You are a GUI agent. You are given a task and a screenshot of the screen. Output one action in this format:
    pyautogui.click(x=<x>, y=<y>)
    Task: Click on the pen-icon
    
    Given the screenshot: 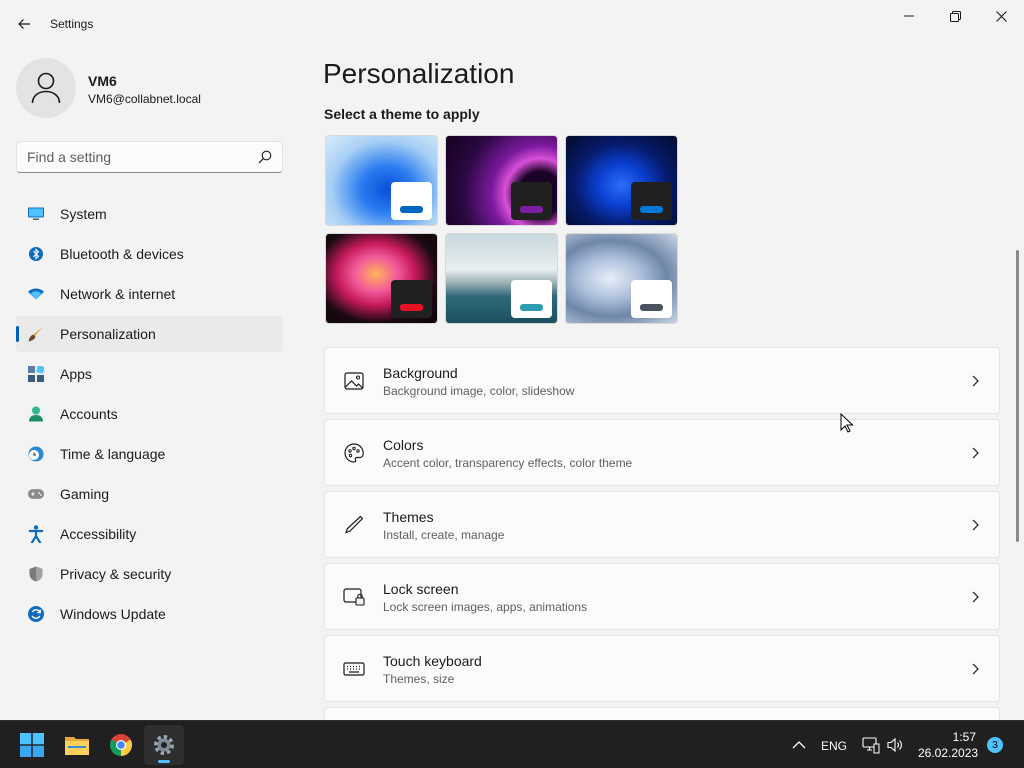 What is the action you would take?
    pyautogui.click(x=354, y=525)
    